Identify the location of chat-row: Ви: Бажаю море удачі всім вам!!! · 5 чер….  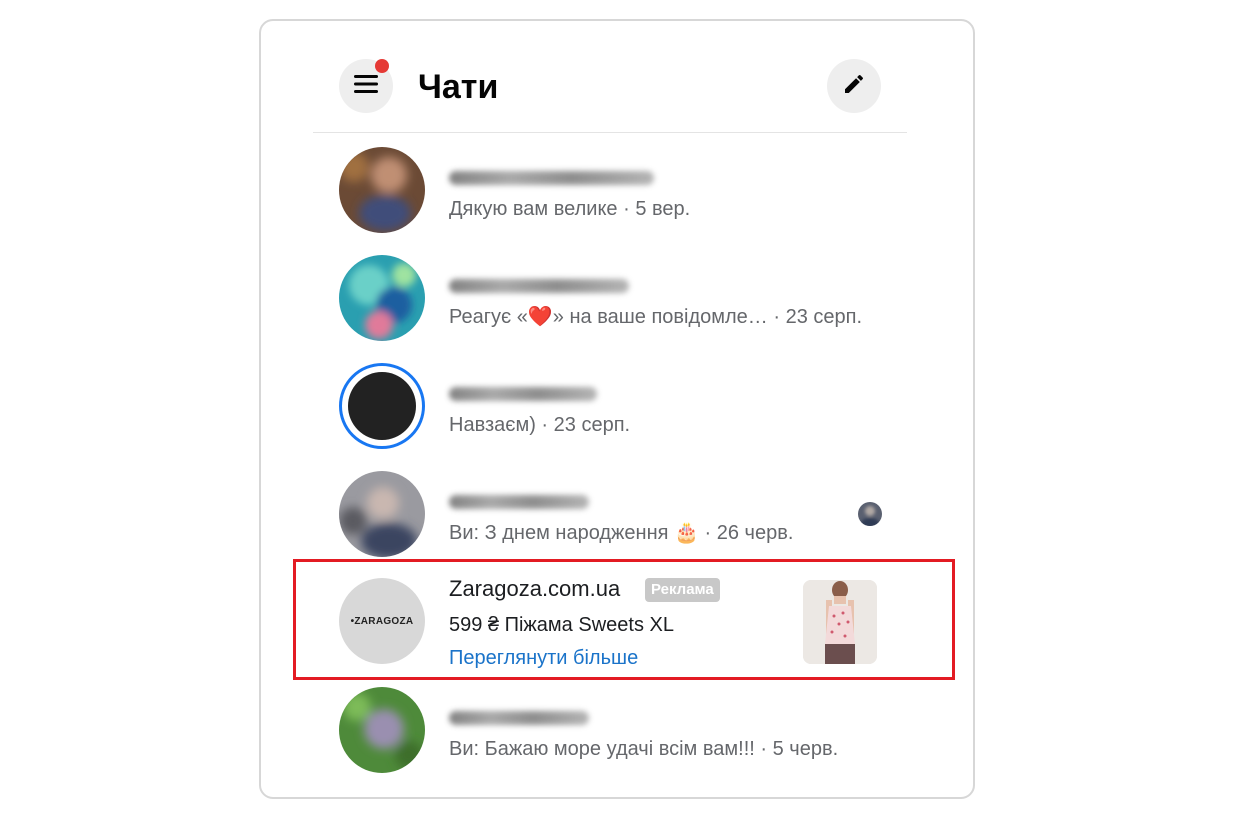
(617, 731).